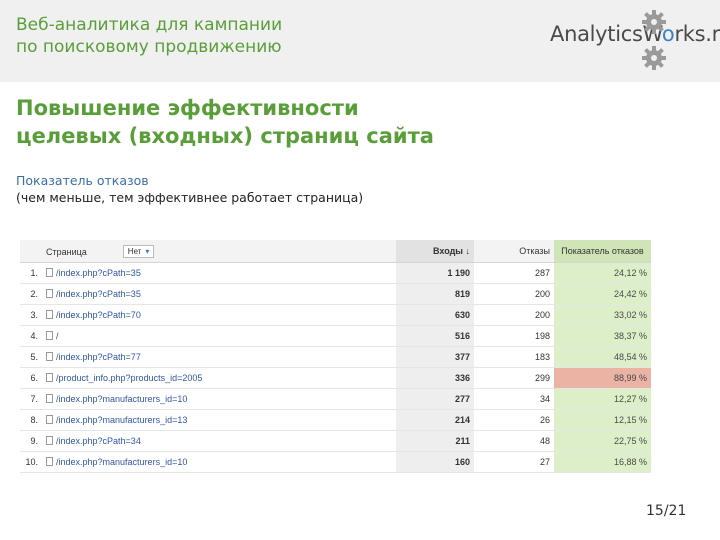 Image resolution: width=720 pixels, height=540 pixels. I want to click on header-title-line1: Веб-аналитика для кампании, so click(149, 25).